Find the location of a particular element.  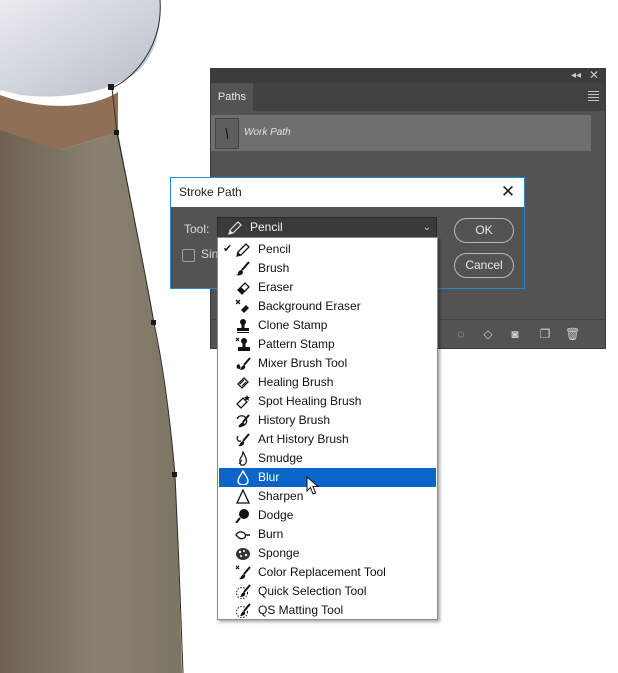

tool-option-label: Pencil is located at coordinates (274, 249).